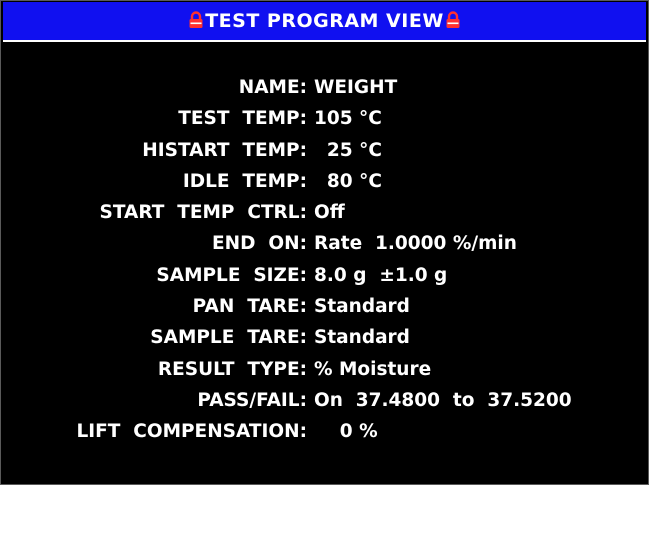  Describe the element at coordinates (191, 432) in the screenshot. I see `setting-label: LIFT COMPENSATION:` at that location.